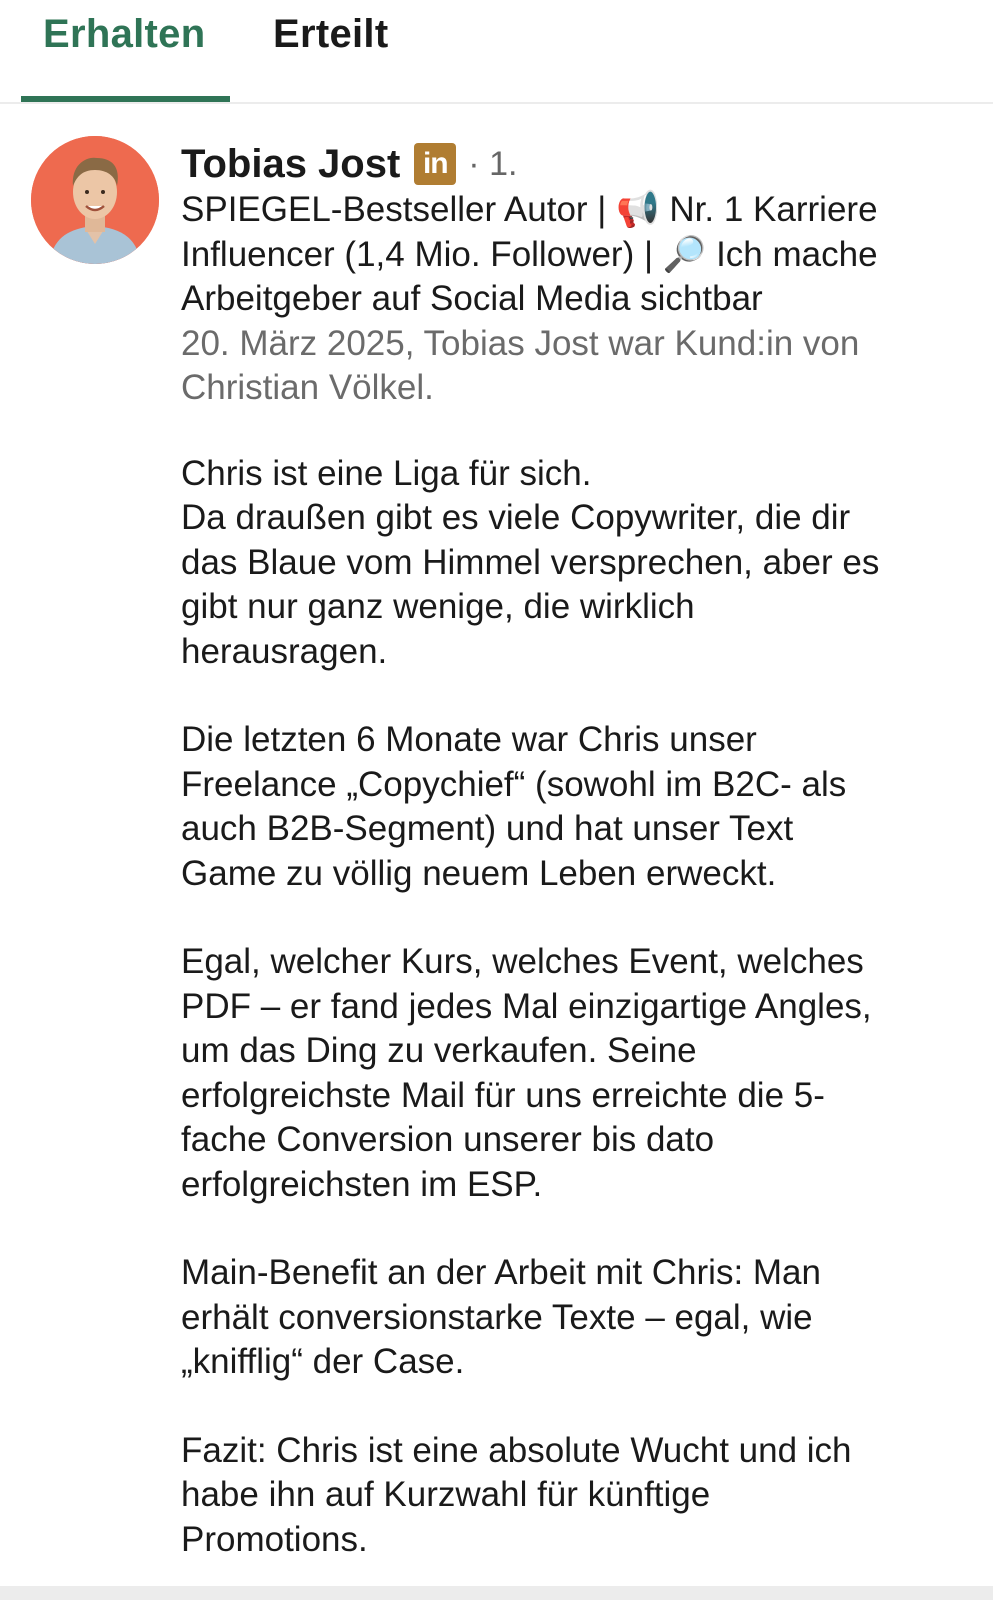  I want to click on text-line: herausragen., so click(284, 651).